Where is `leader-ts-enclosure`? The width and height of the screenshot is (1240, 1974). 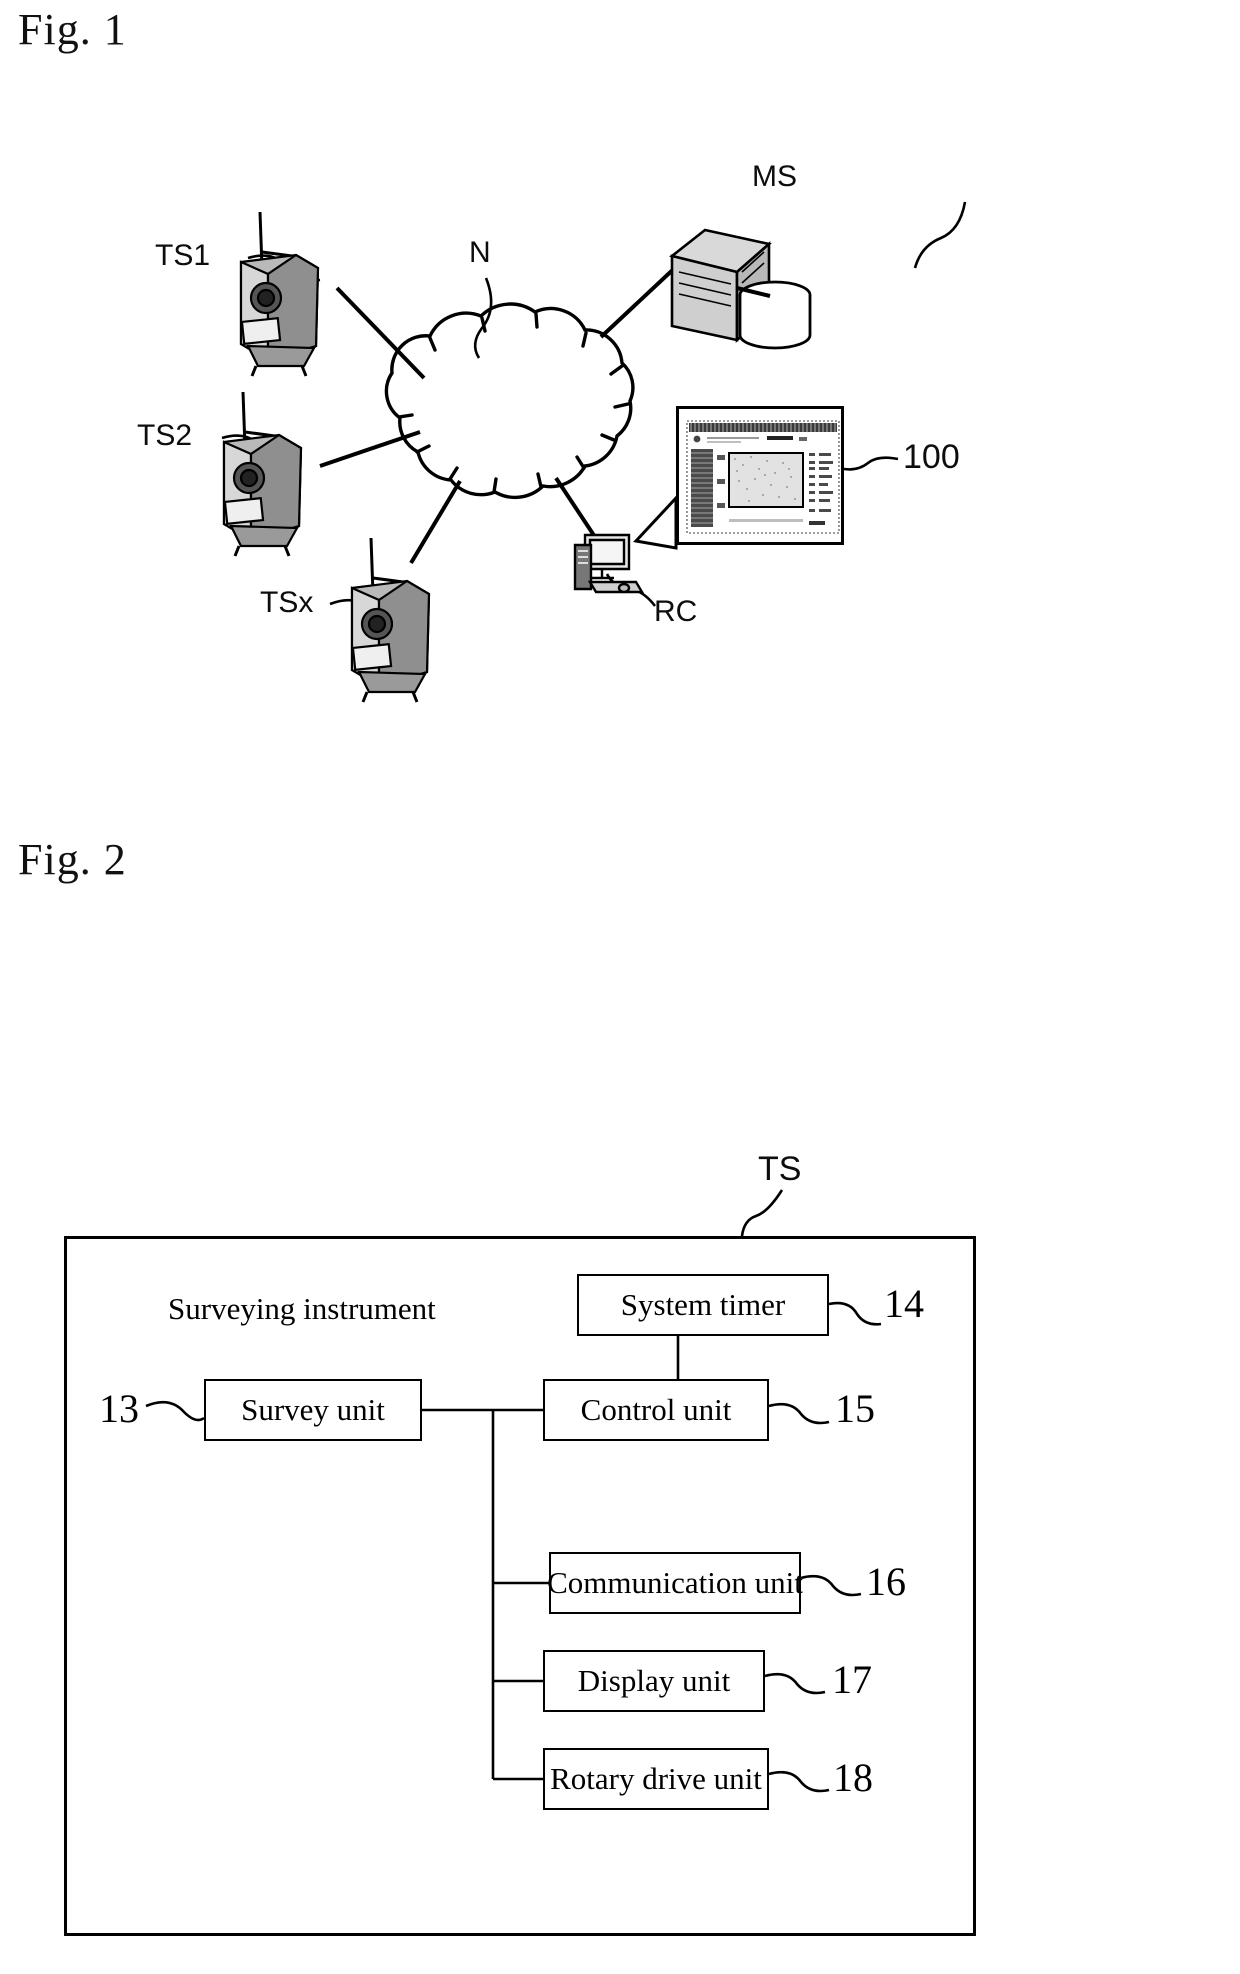
leader-ts-enclosure is located at coordinates (762, 1213).